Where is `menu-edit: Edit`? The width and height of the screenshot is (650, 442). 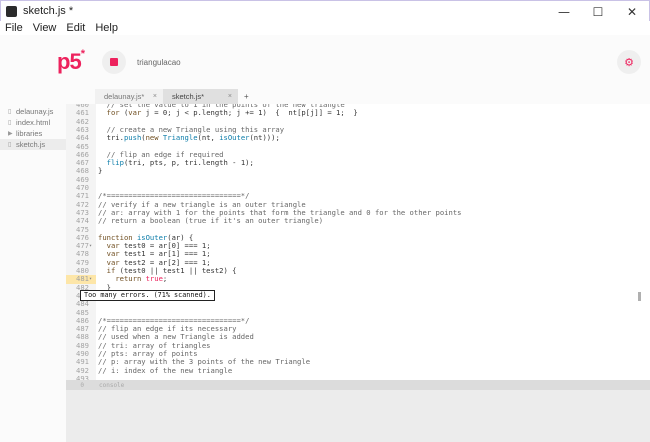
menu-edit: Edit is located at coordinates (75, 28).